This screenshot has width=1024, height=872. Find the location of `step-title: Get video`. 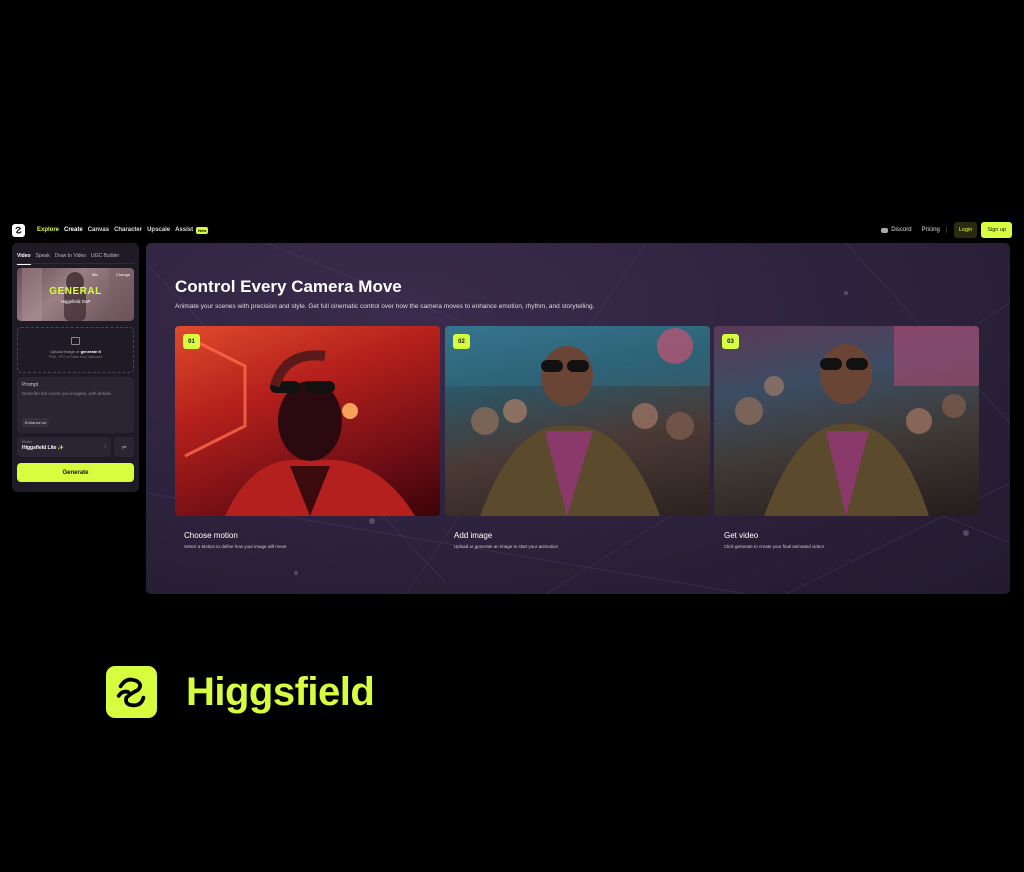

step-title: Get video is located at coordinates (741, 535).